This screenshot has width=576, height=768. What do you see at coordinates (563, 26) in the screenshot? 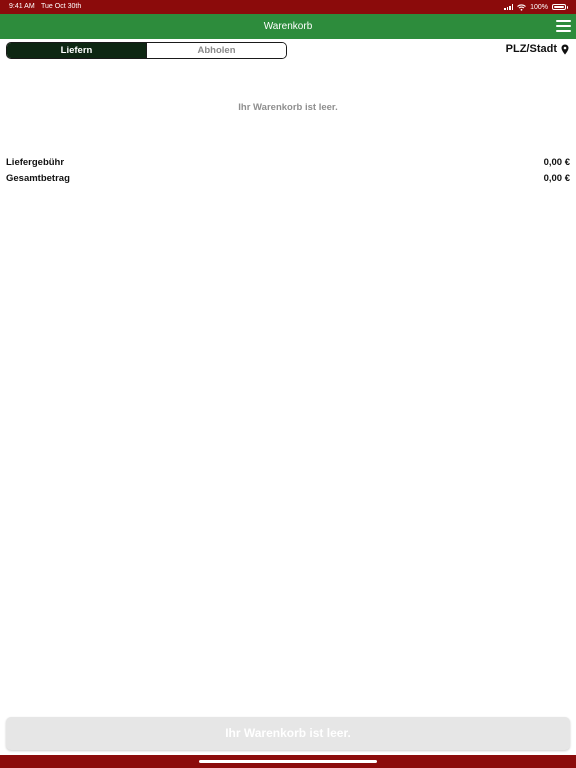
I see `hamburger-menu-icon` at bounding box center [563, 26].